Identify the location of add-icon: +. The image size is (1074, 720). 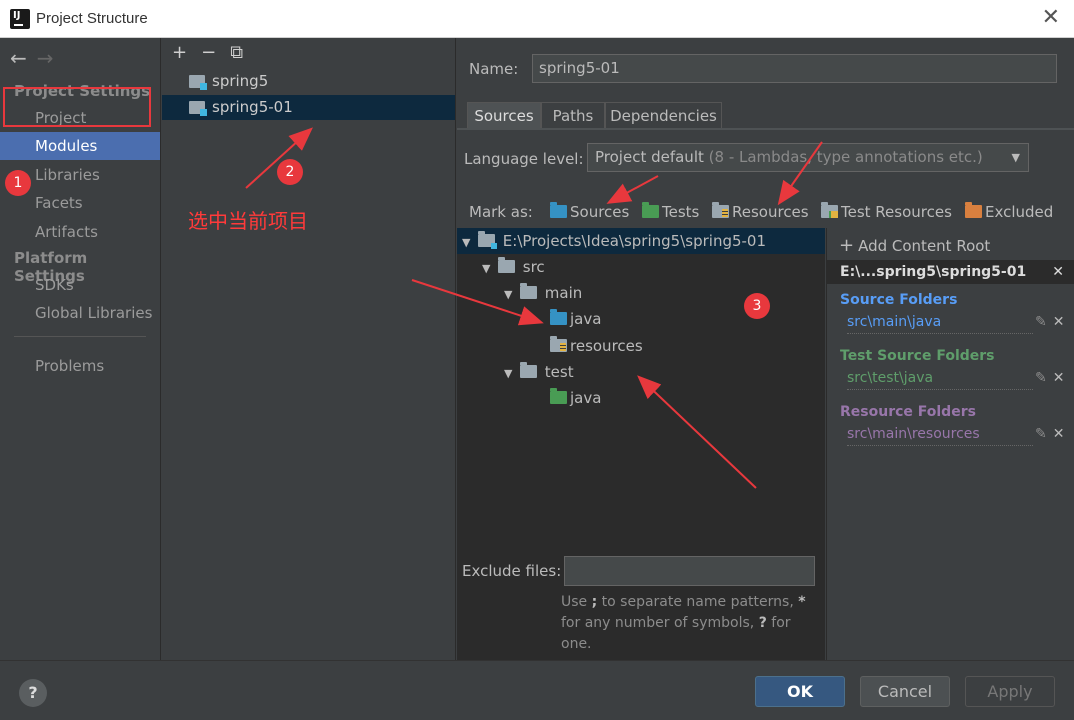
(179, 52).